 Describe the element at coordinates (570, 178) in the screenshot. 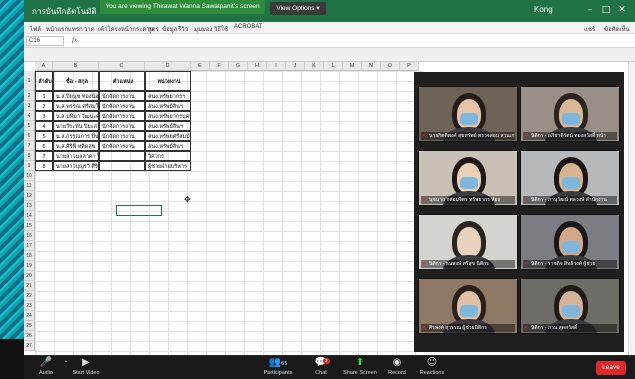

I see `participant-video-tile: นิติกร - ภานุวัฒน์ พลวงษ์ สำนักงาน ✕` at that location.